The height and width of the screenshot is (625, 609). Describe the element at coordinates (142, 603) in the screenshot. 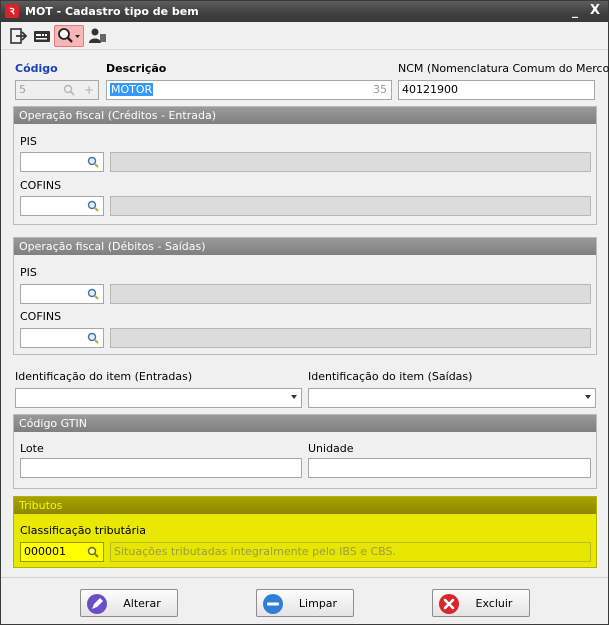

I see `alterar-label: Alterar` at that location.